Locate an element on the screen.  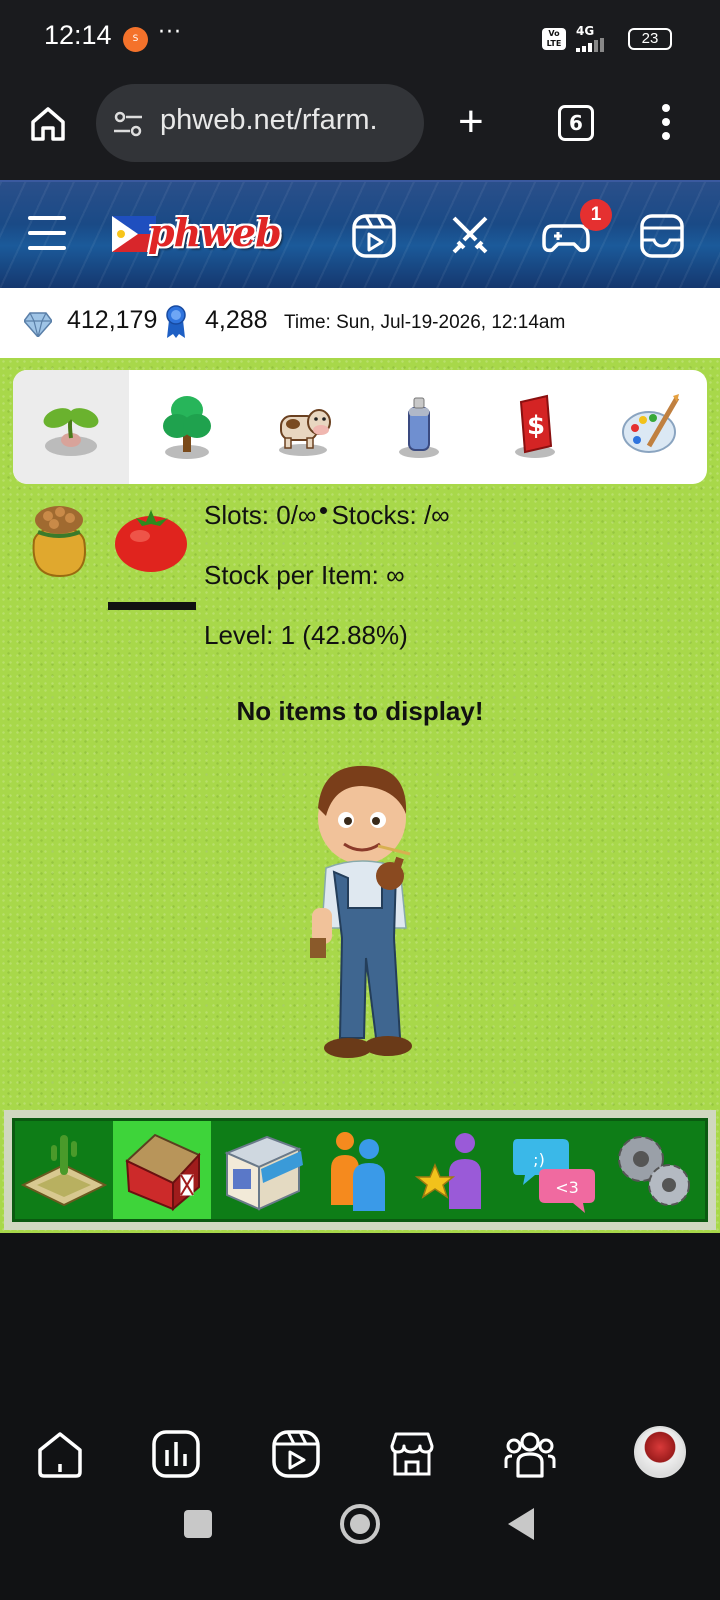
site-header: phweb is located at coordinates (360, 234).